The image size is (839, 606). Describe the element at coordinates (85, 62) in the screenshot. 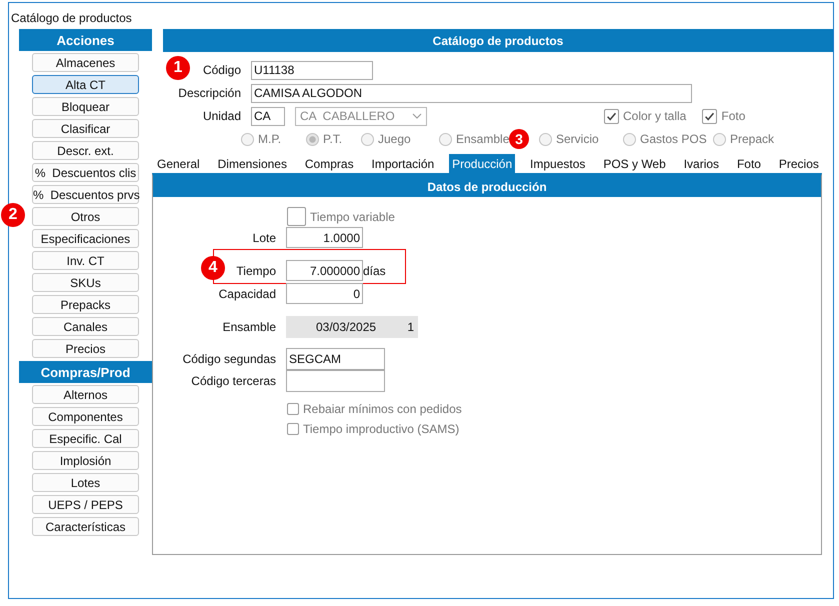

I see `sidebar-button: Almacenes` at that location.